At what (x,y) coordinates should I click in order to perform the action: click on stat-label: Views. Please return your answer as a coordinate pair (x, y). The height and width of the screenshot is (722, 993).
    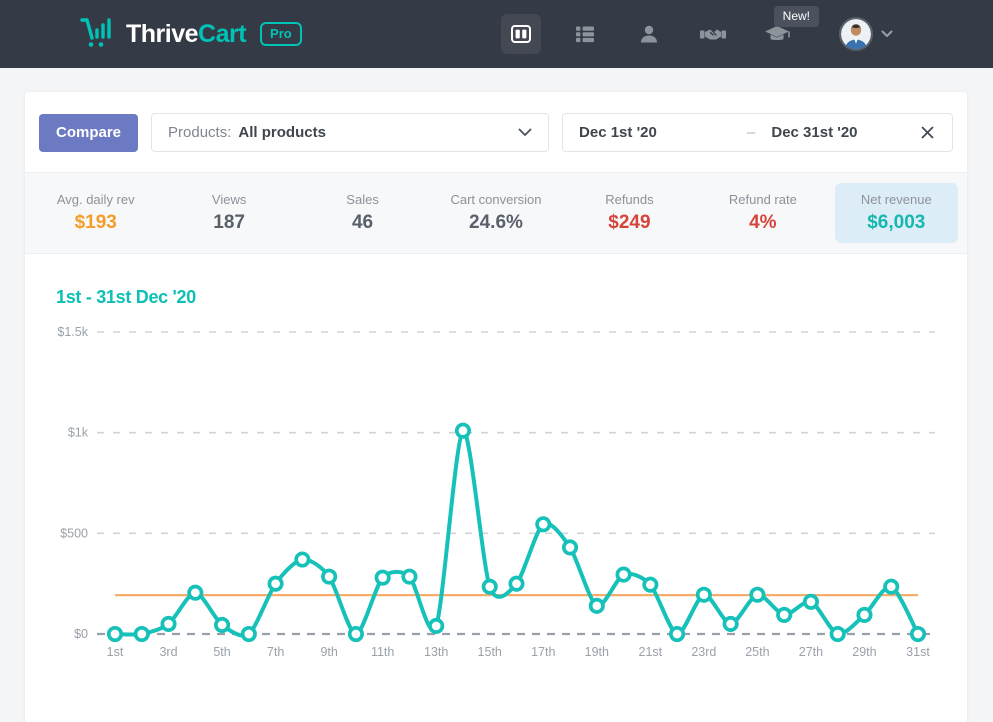
    Looking at the image, I should click on (229, 199).